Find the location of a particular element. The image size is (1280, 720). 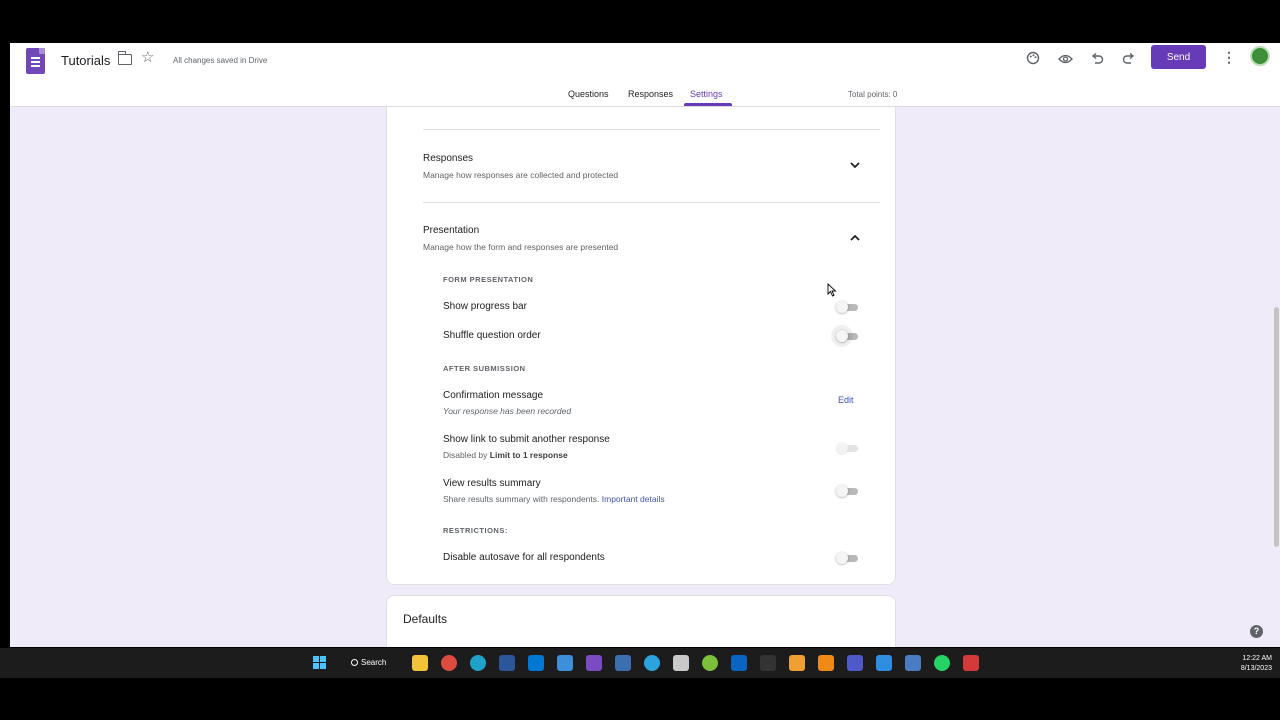

taskbar-search-label: Search is located at coordinates (374, 662).